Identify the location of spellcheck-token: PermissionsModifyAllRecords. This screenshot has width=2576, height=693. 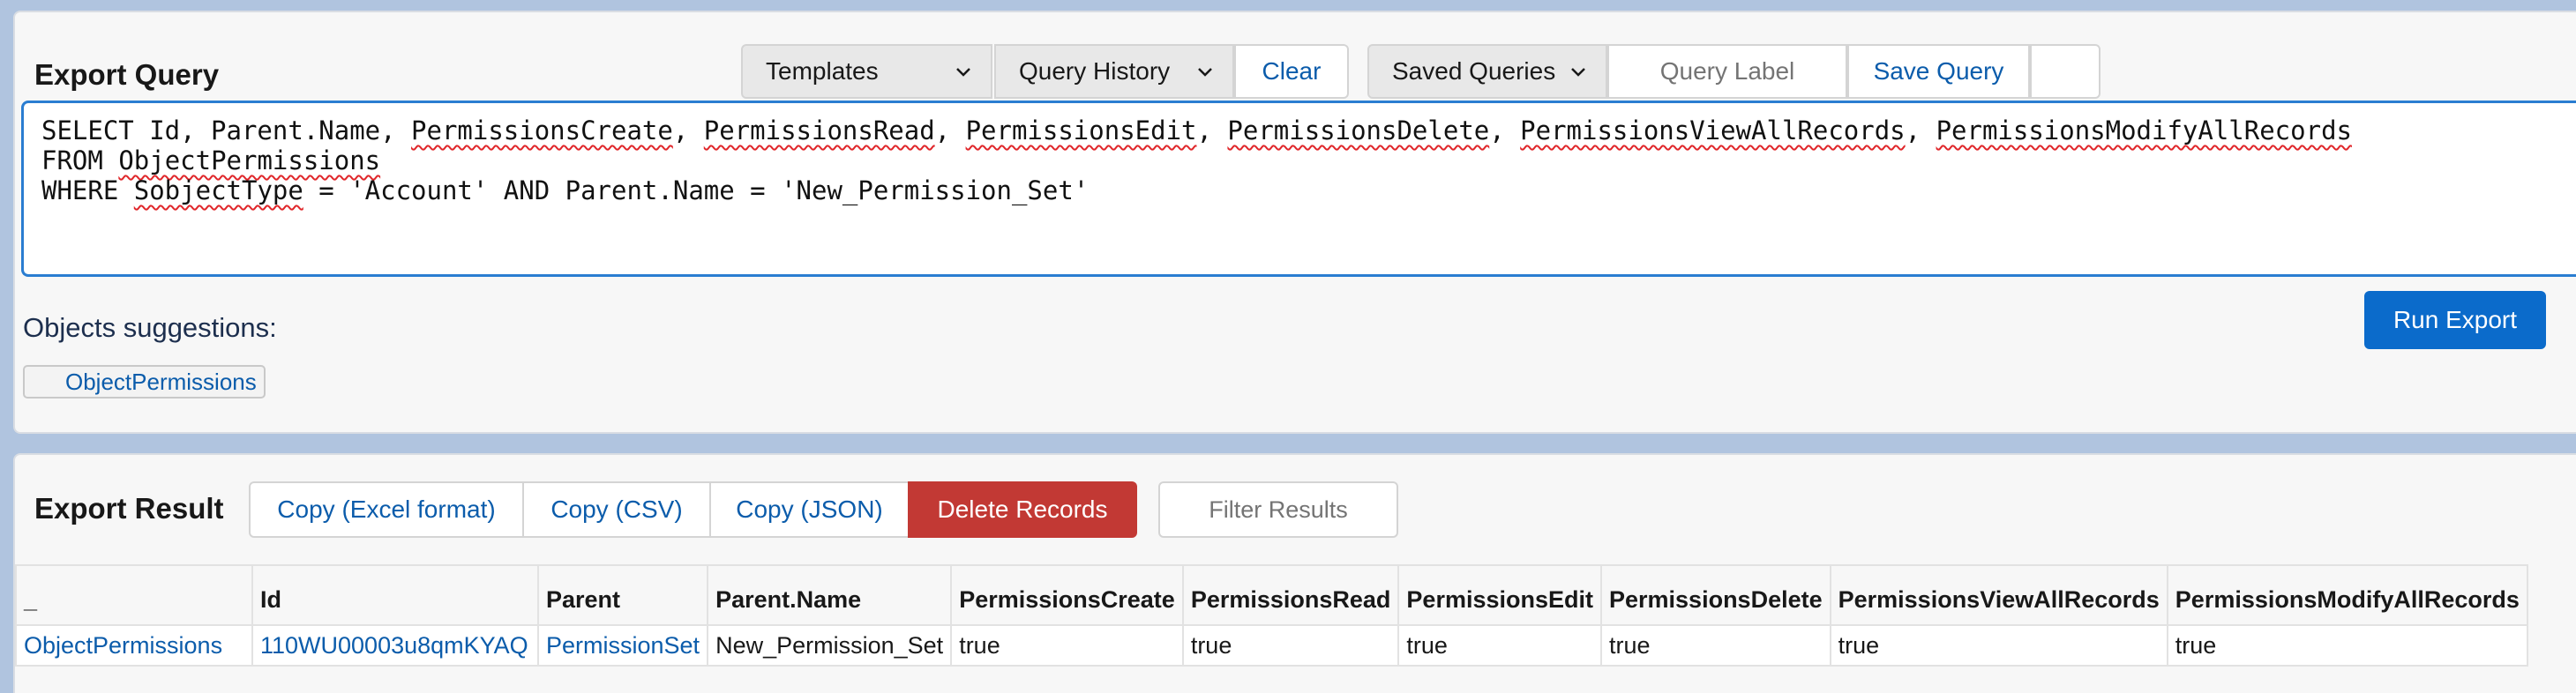
(2144, 130).